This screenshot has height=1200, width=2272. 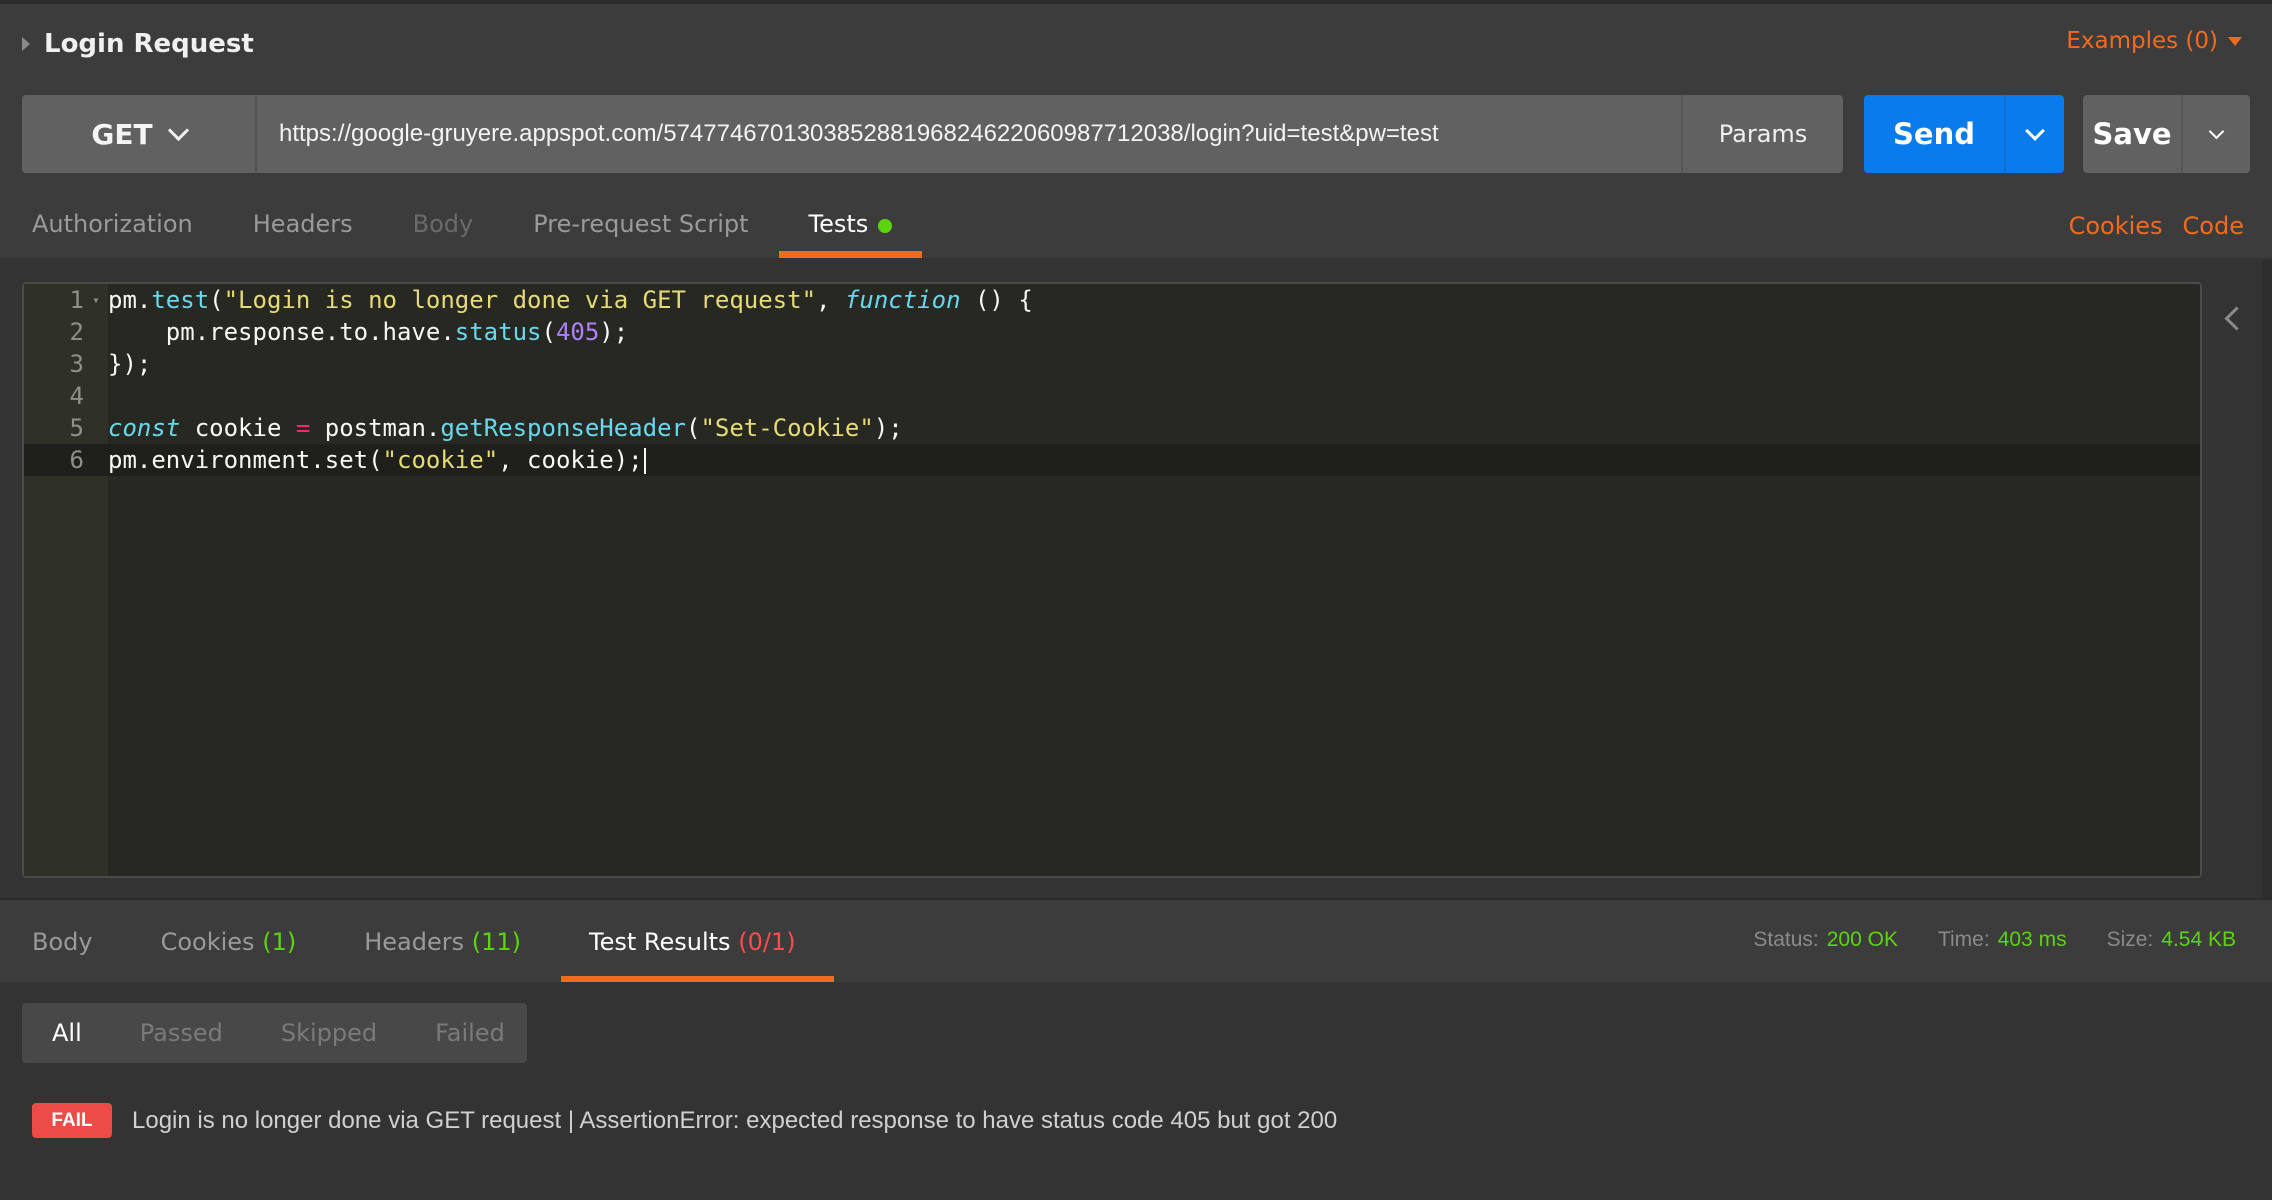 I want to click on tab-response-headers: Headers (11), so click(x=442, y=955).